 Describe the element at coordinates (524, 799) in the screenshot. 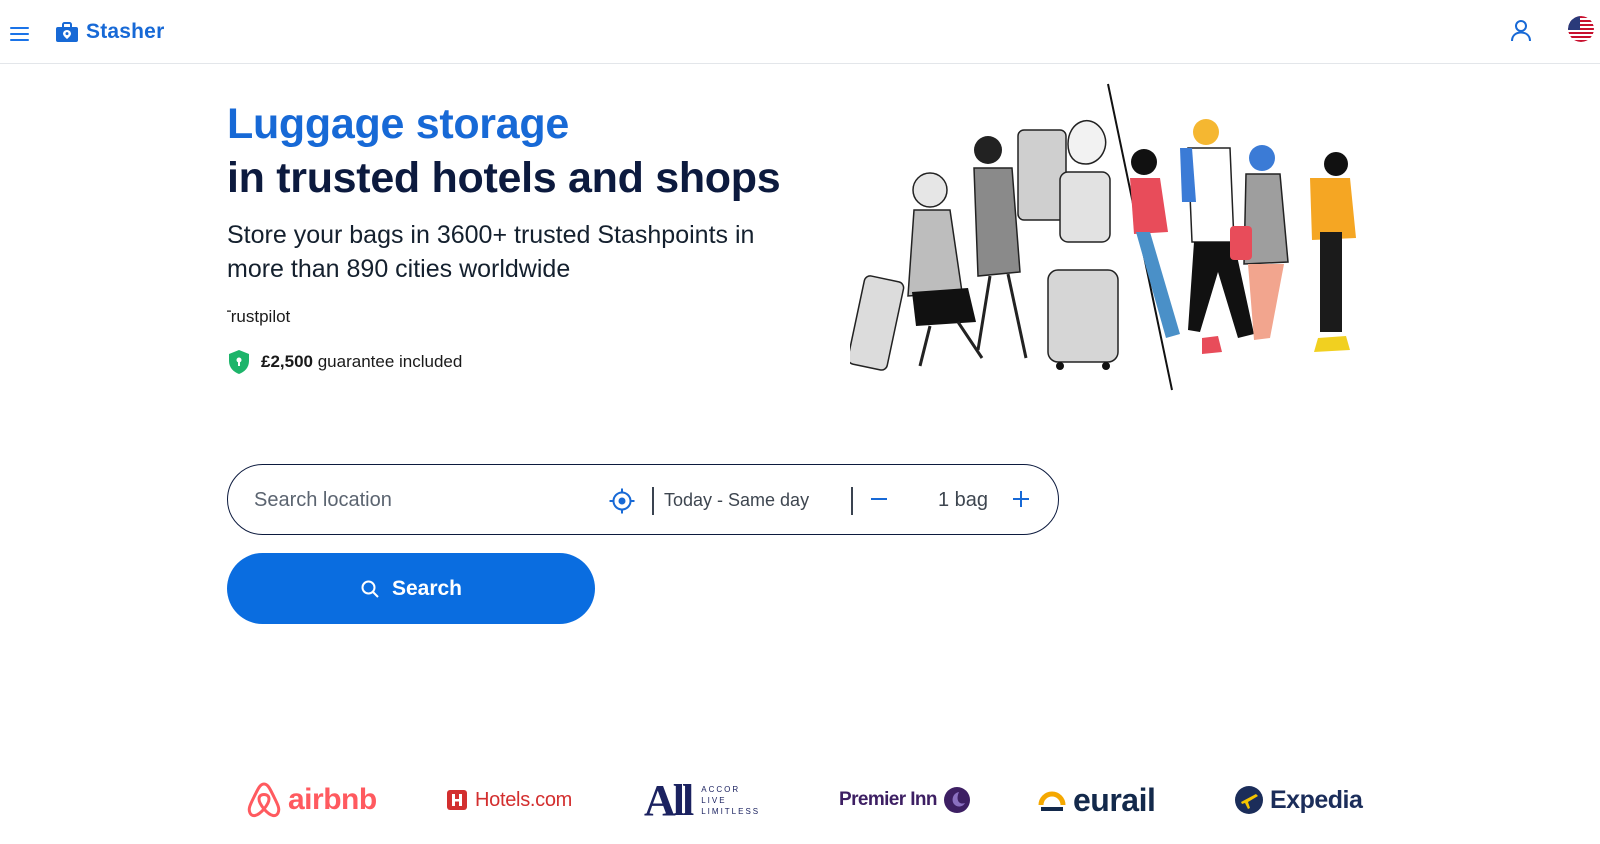

I see `hotels-com-wordmark: Hotels.com` at that location.